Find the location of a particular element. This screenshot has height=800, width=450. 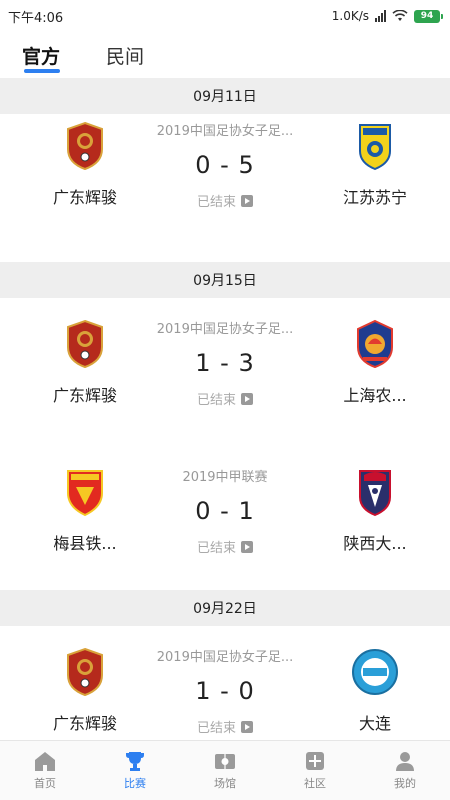

nav-label: 首页 is located at coordinates (45, 783).